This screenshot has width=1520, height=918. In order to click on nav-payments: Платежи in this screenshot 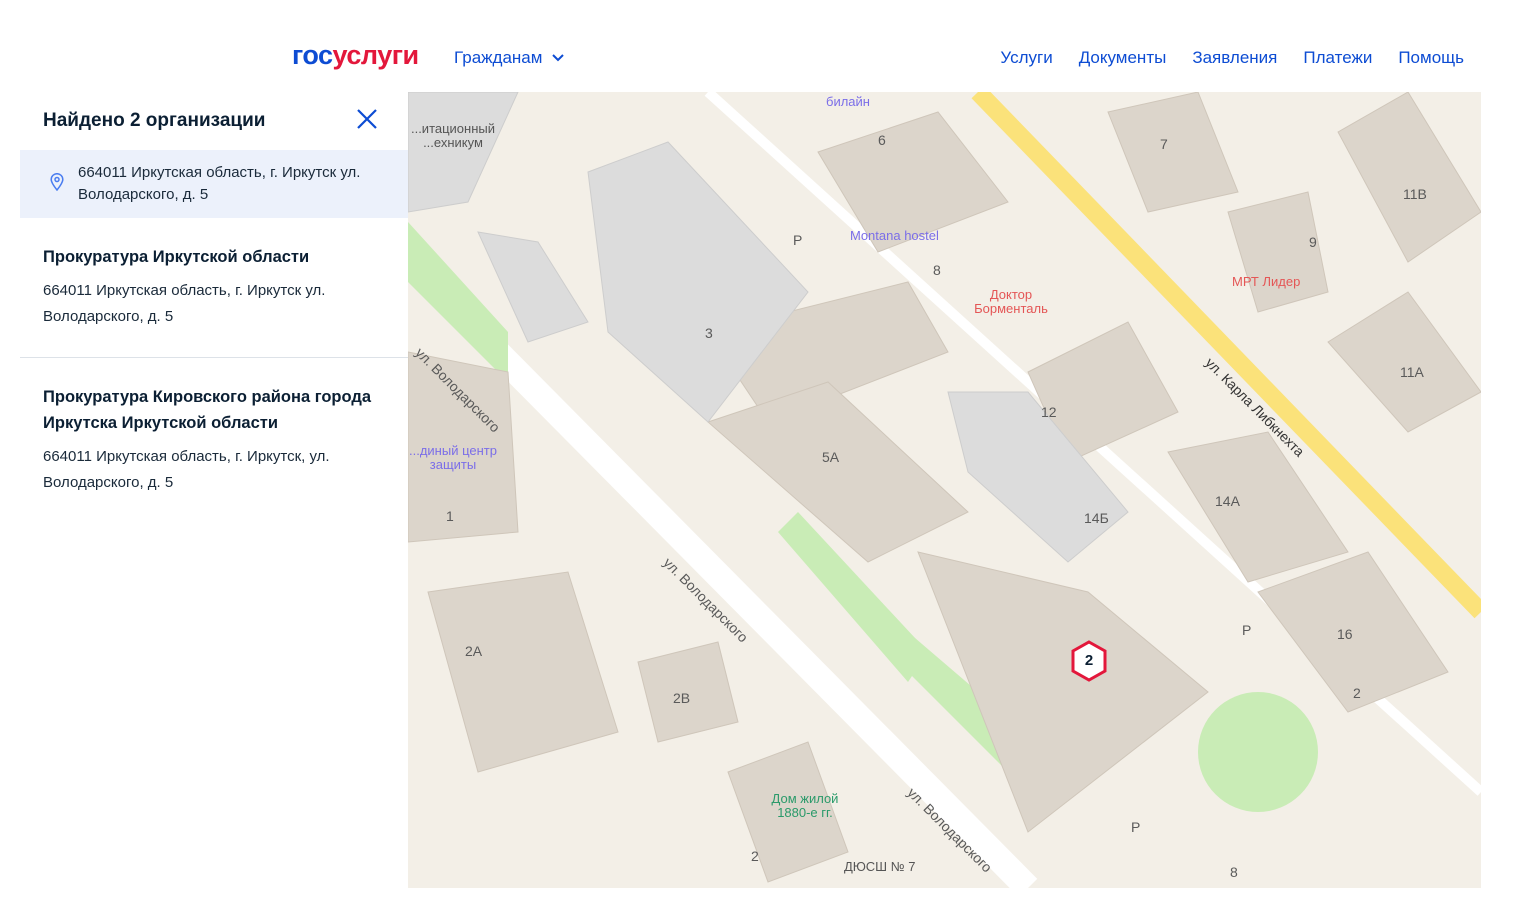, I will do `click(1337, 58)`.